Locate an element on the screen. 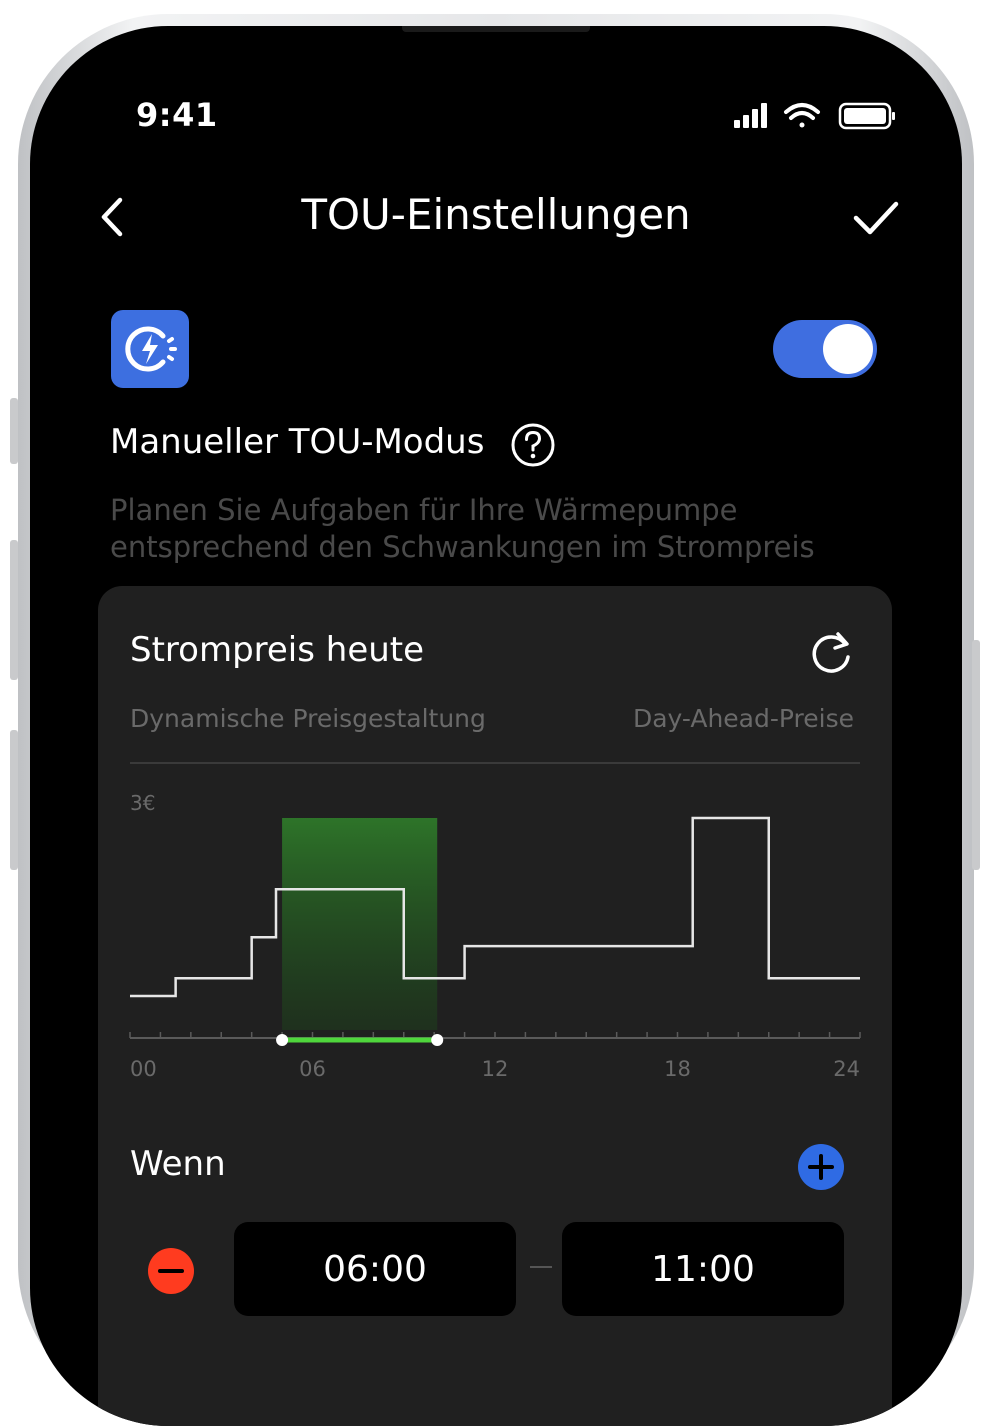 The width and height of the screenshot is (1000, 1426). tou-mode-icon is located at coordinates (150, 349).